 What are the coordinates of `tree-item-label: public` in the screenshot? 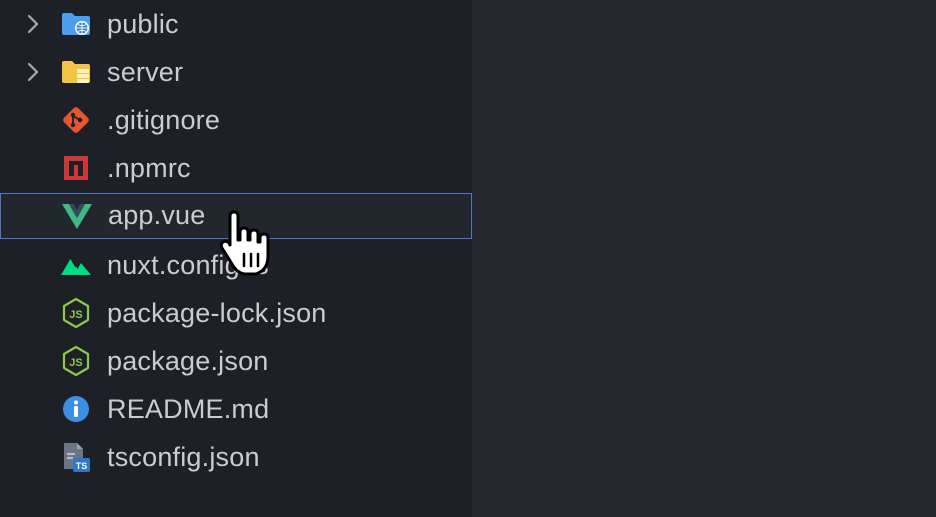 It's located at (143, 24).